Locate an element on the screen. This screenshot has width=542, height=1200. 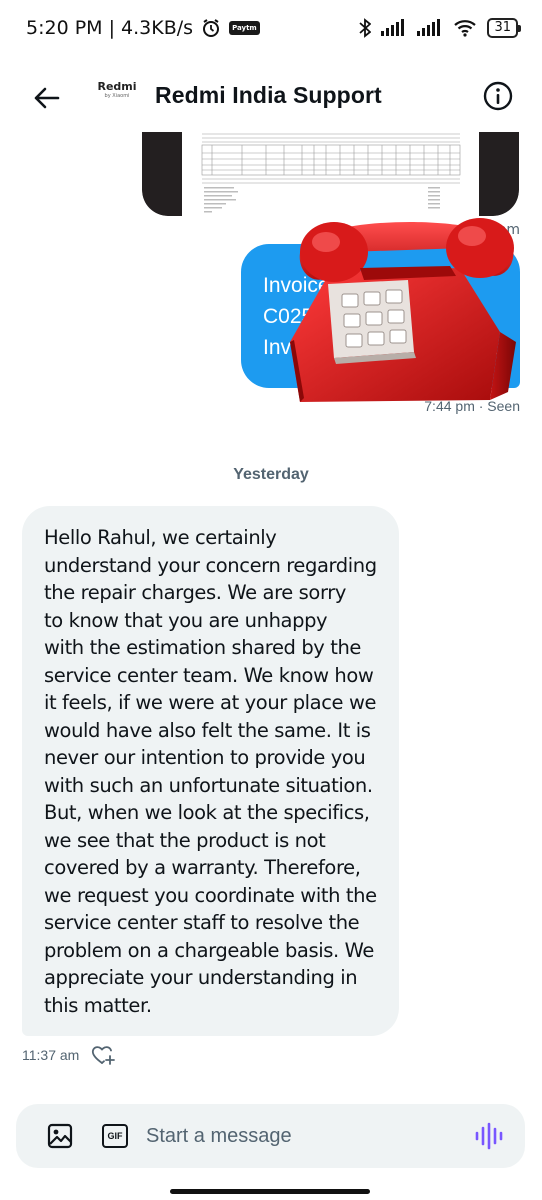
conversation-title: Redmi India Support is located at coordinates (268, 95).